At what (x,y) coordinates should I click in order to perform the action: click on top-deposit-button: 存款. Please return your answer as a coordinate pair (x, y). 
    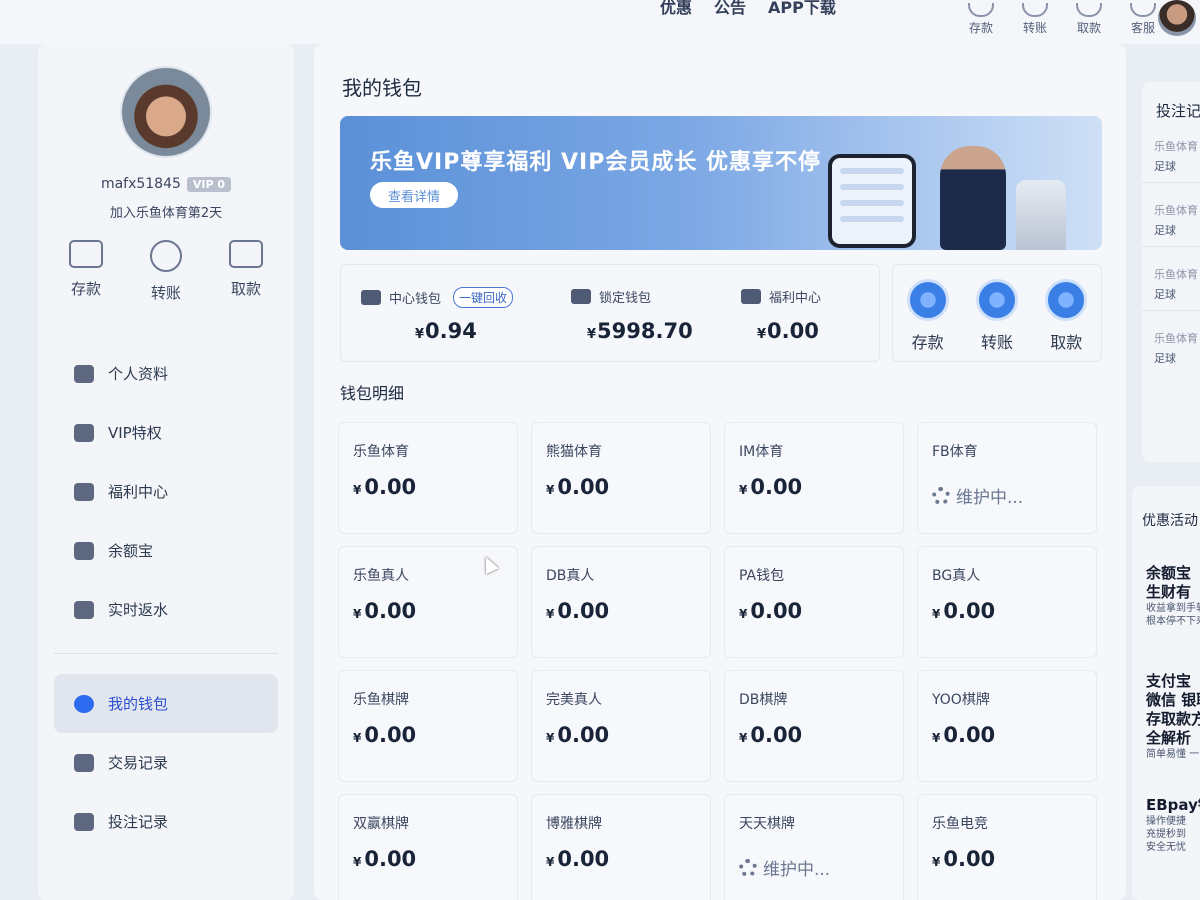
    Looking at the image, I should click on (981, 21).